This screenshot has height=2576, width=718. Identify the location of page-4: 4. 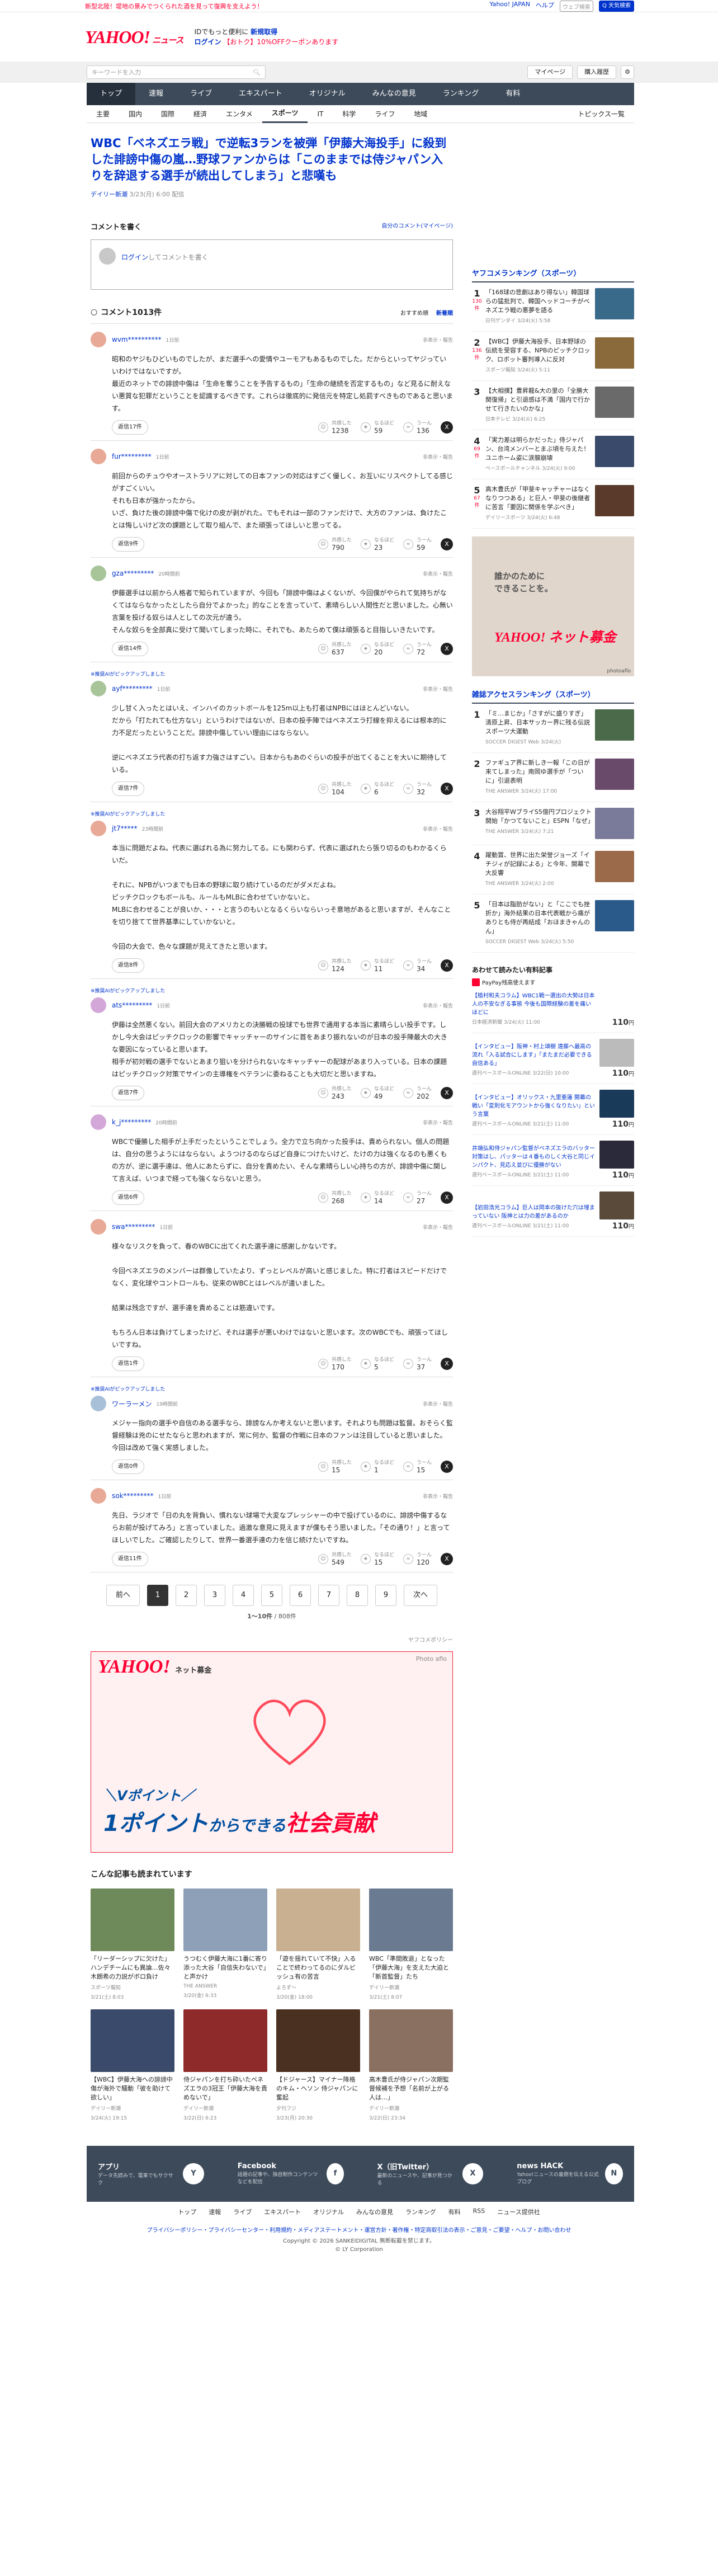
(244, 1595).